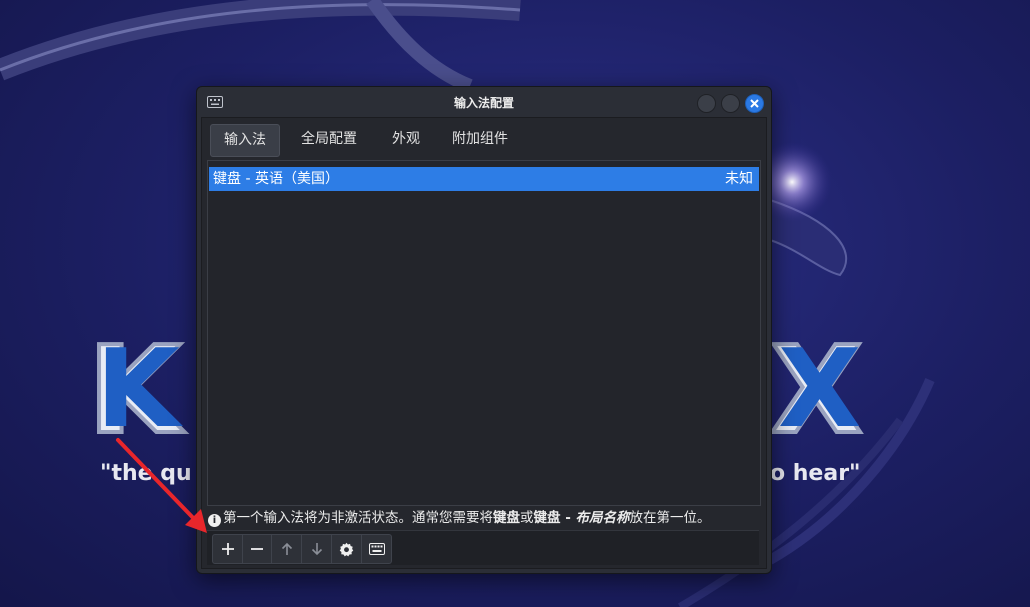 The image size is (1030, 607). I want to click on input-method-name: 键盘 - 英语（美国）, so click(276, 179).